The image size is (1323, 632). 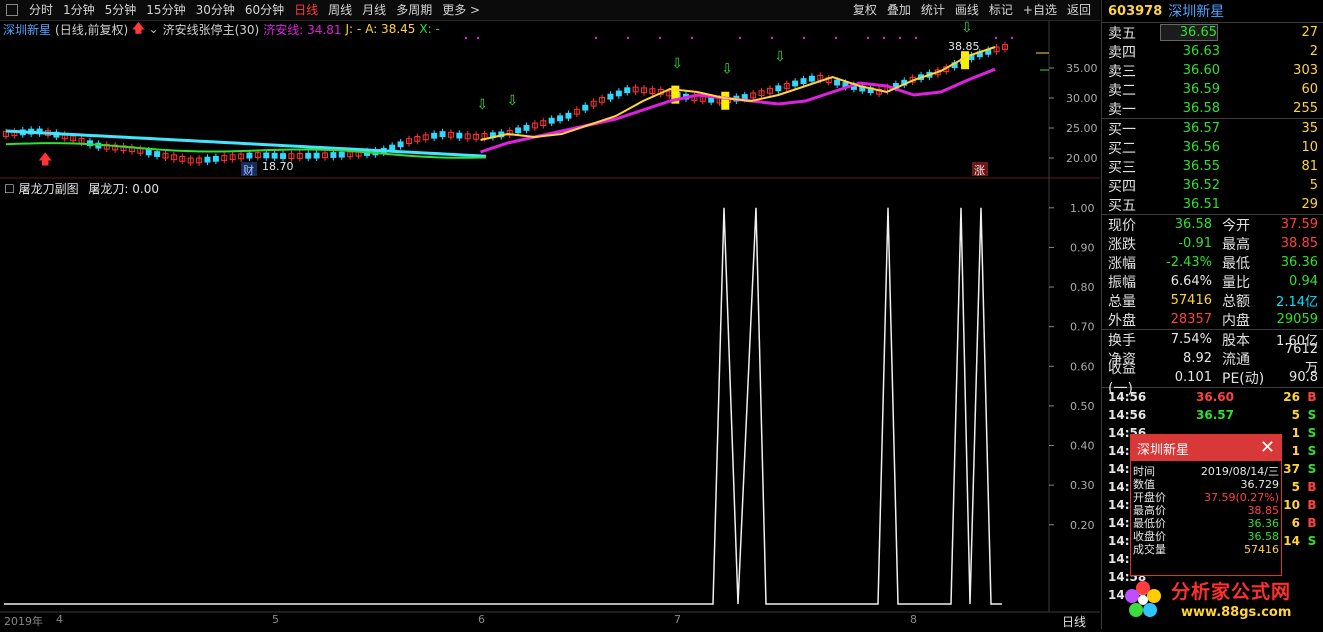 What do you see at coordinates (1144, 484) in the screenshot?
I see `popup-label: 数值` at bounding box center [1144, 484].